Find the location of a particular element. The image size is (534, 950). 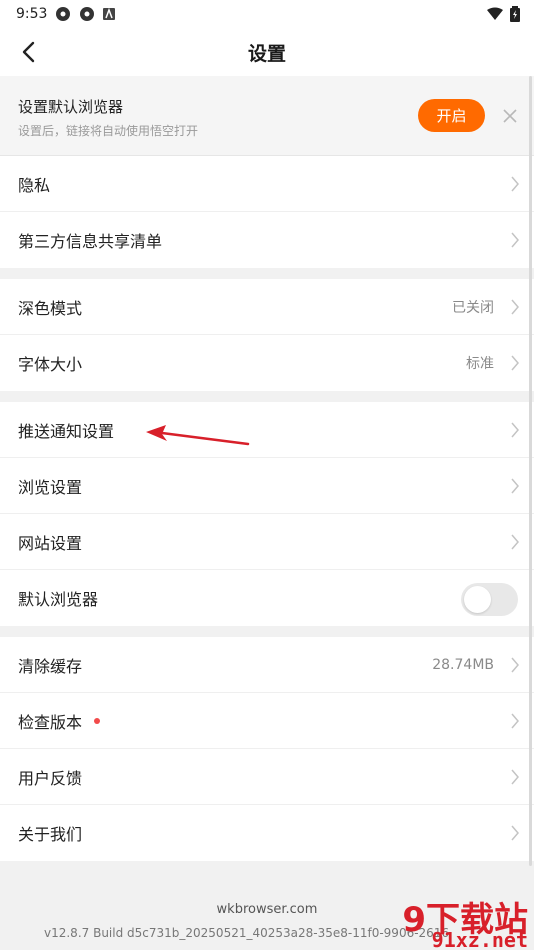

back-button is located at coordinates (28, 52).